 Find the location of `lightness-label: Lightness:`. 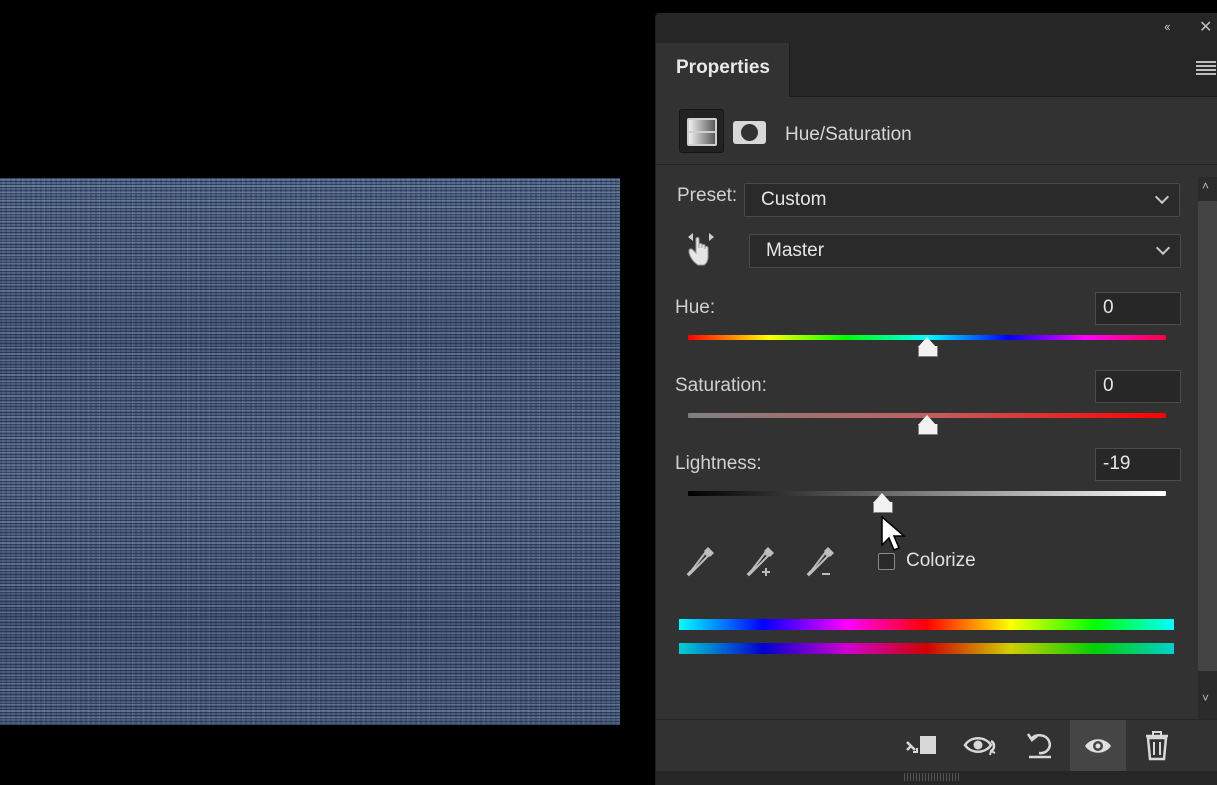

lightness-label: Lightness: is located at coordinates (718, 463).